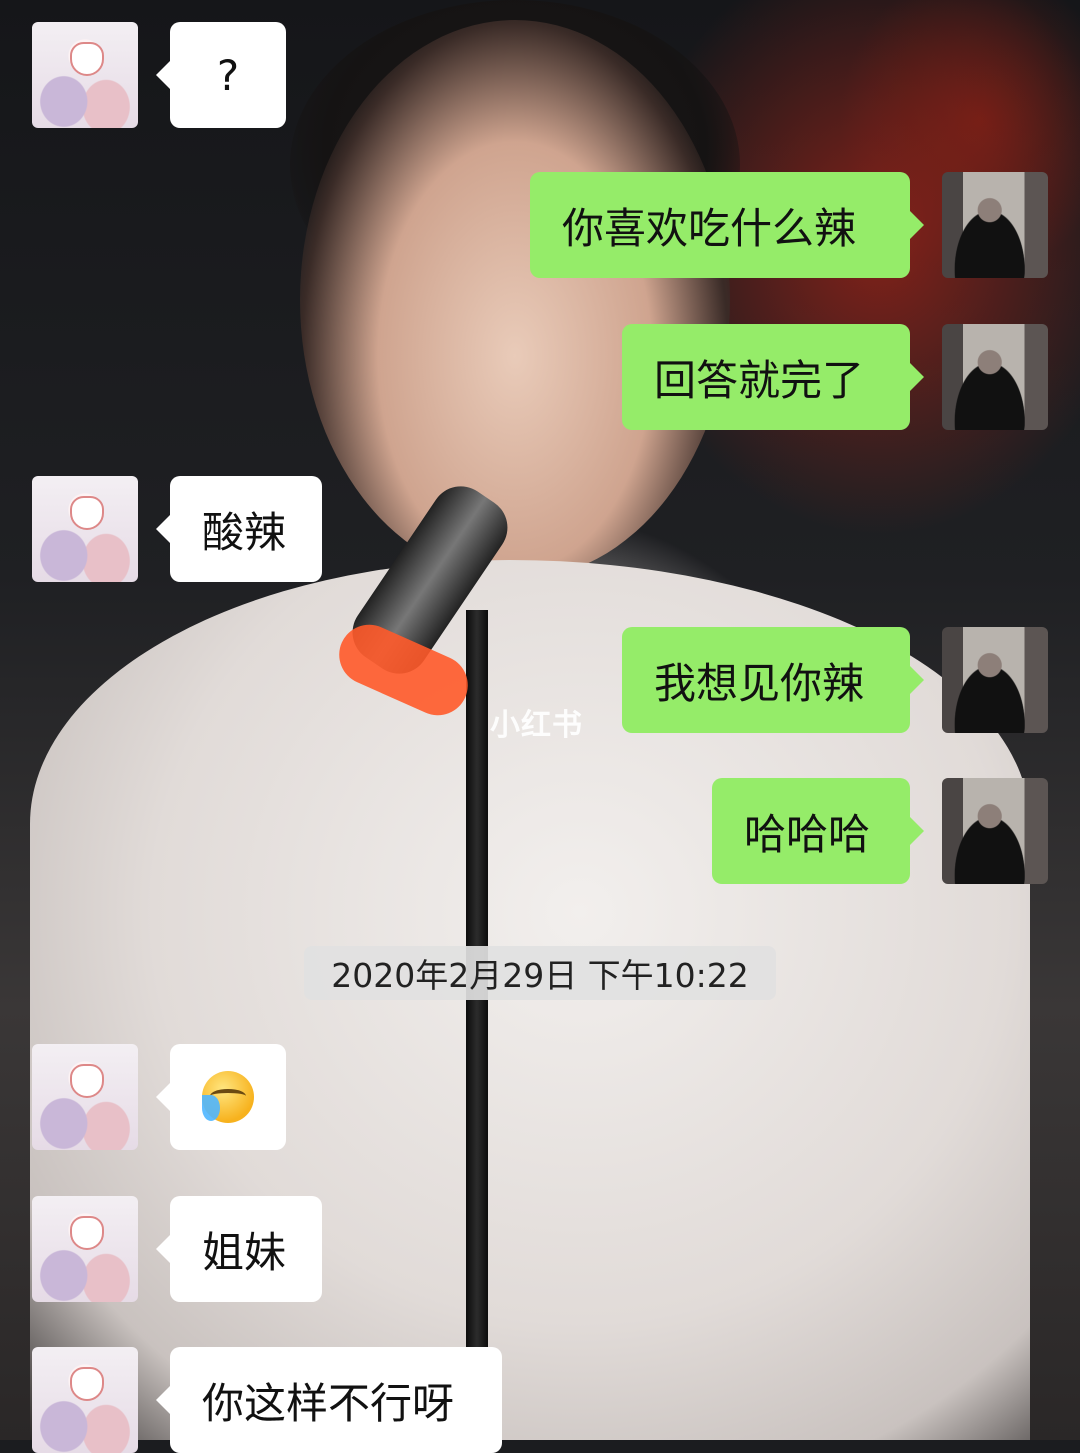 Image resolution: width=1080 pixels, height=1453 pixels. I want to click on chat-timestamp: 2020年2月29日 下午10:22, so click(540, 973).